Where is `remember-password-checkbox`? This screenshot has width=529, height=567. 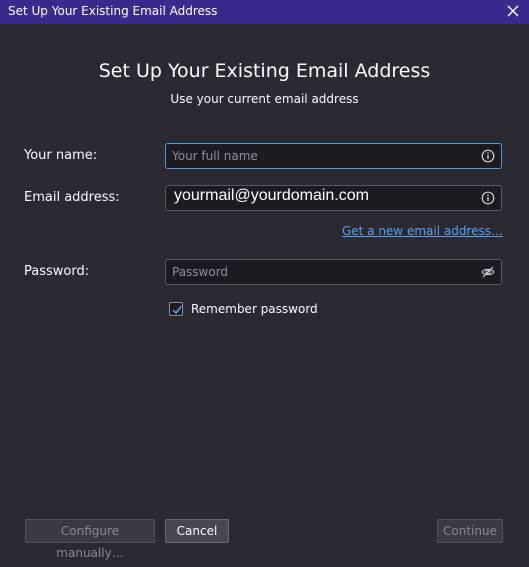
remember-password-checkbox is located at coordinates (176, 309).